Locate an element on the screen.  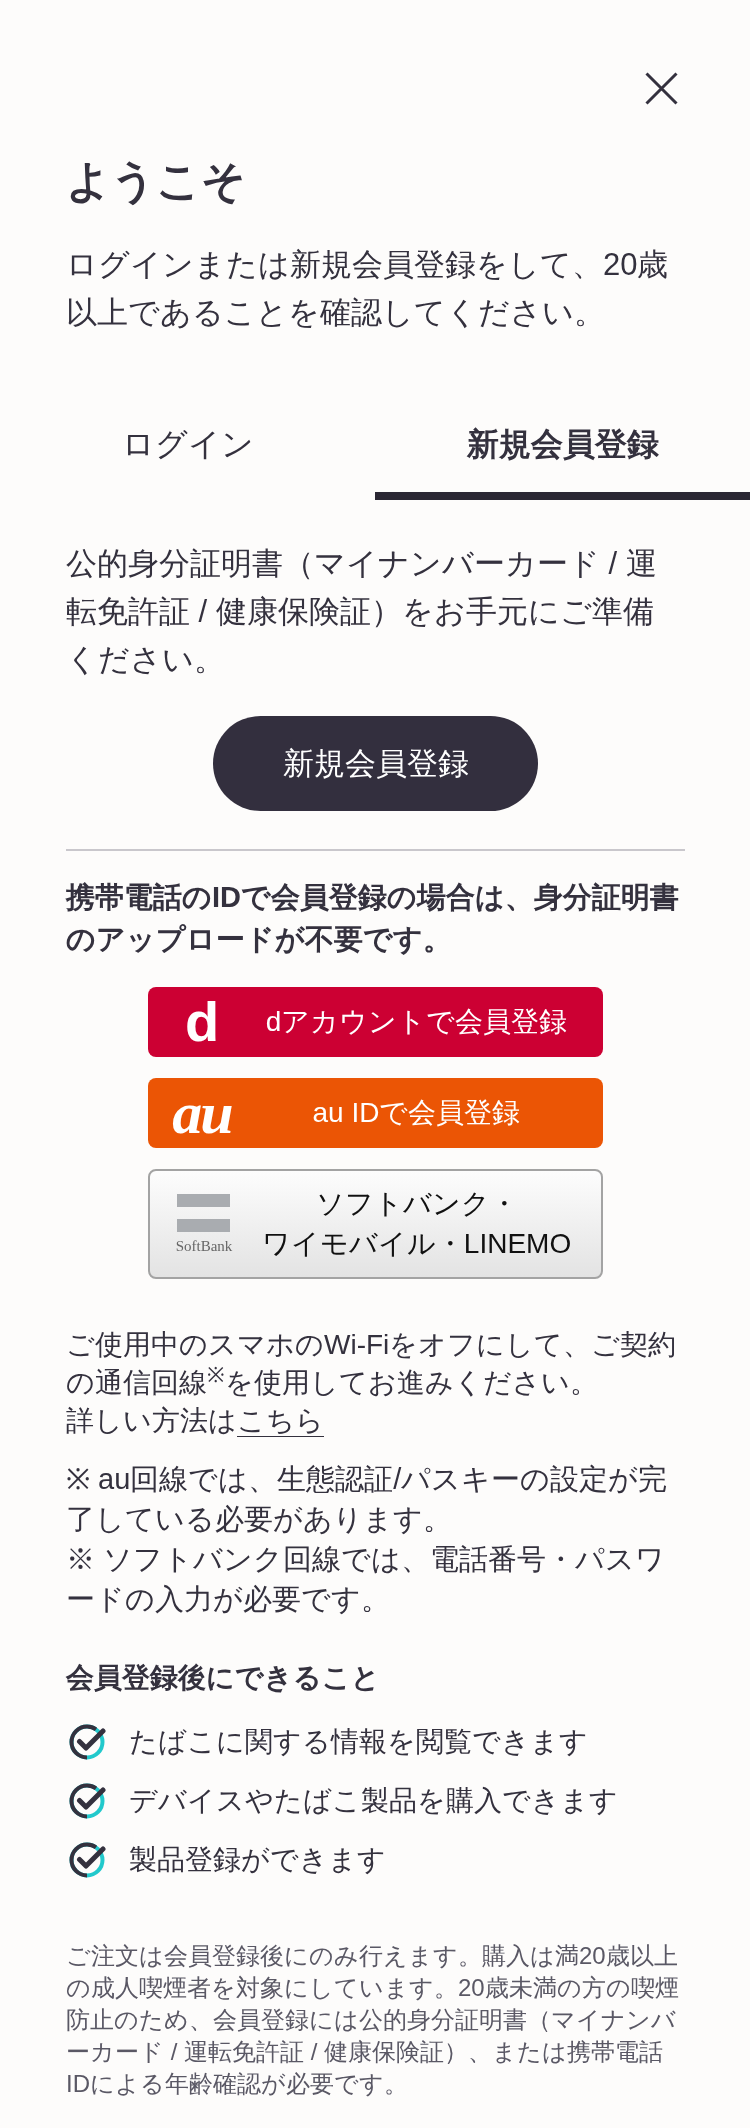
dialog-title: ようこそ is located at coordinates (156, 181).